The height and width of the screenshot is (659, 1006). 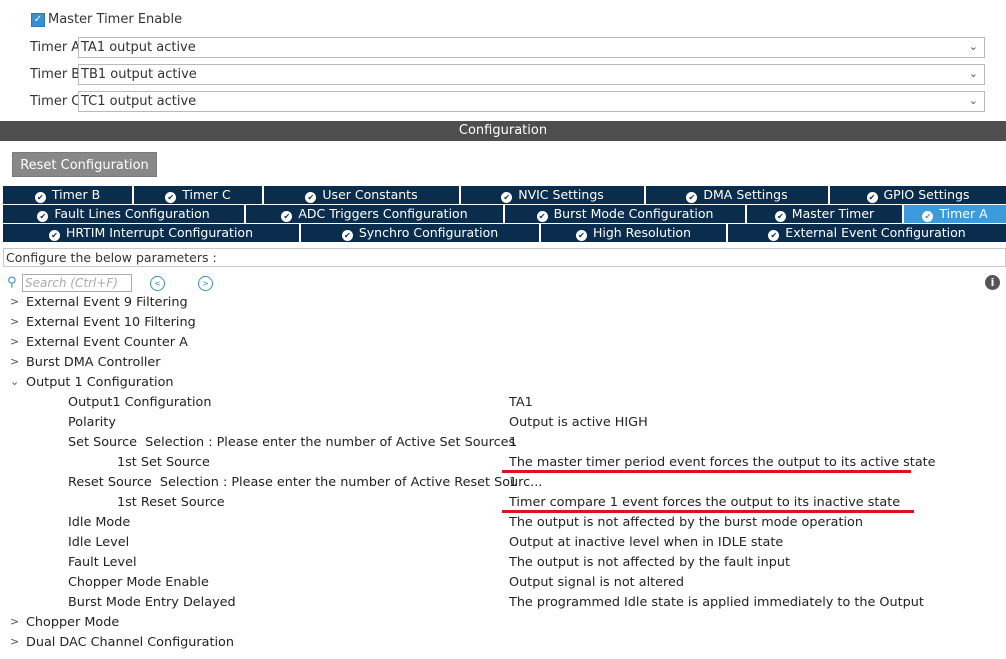 I want to click on tab-label: ADC Triggers Configuration, so click(x=383, y=213).